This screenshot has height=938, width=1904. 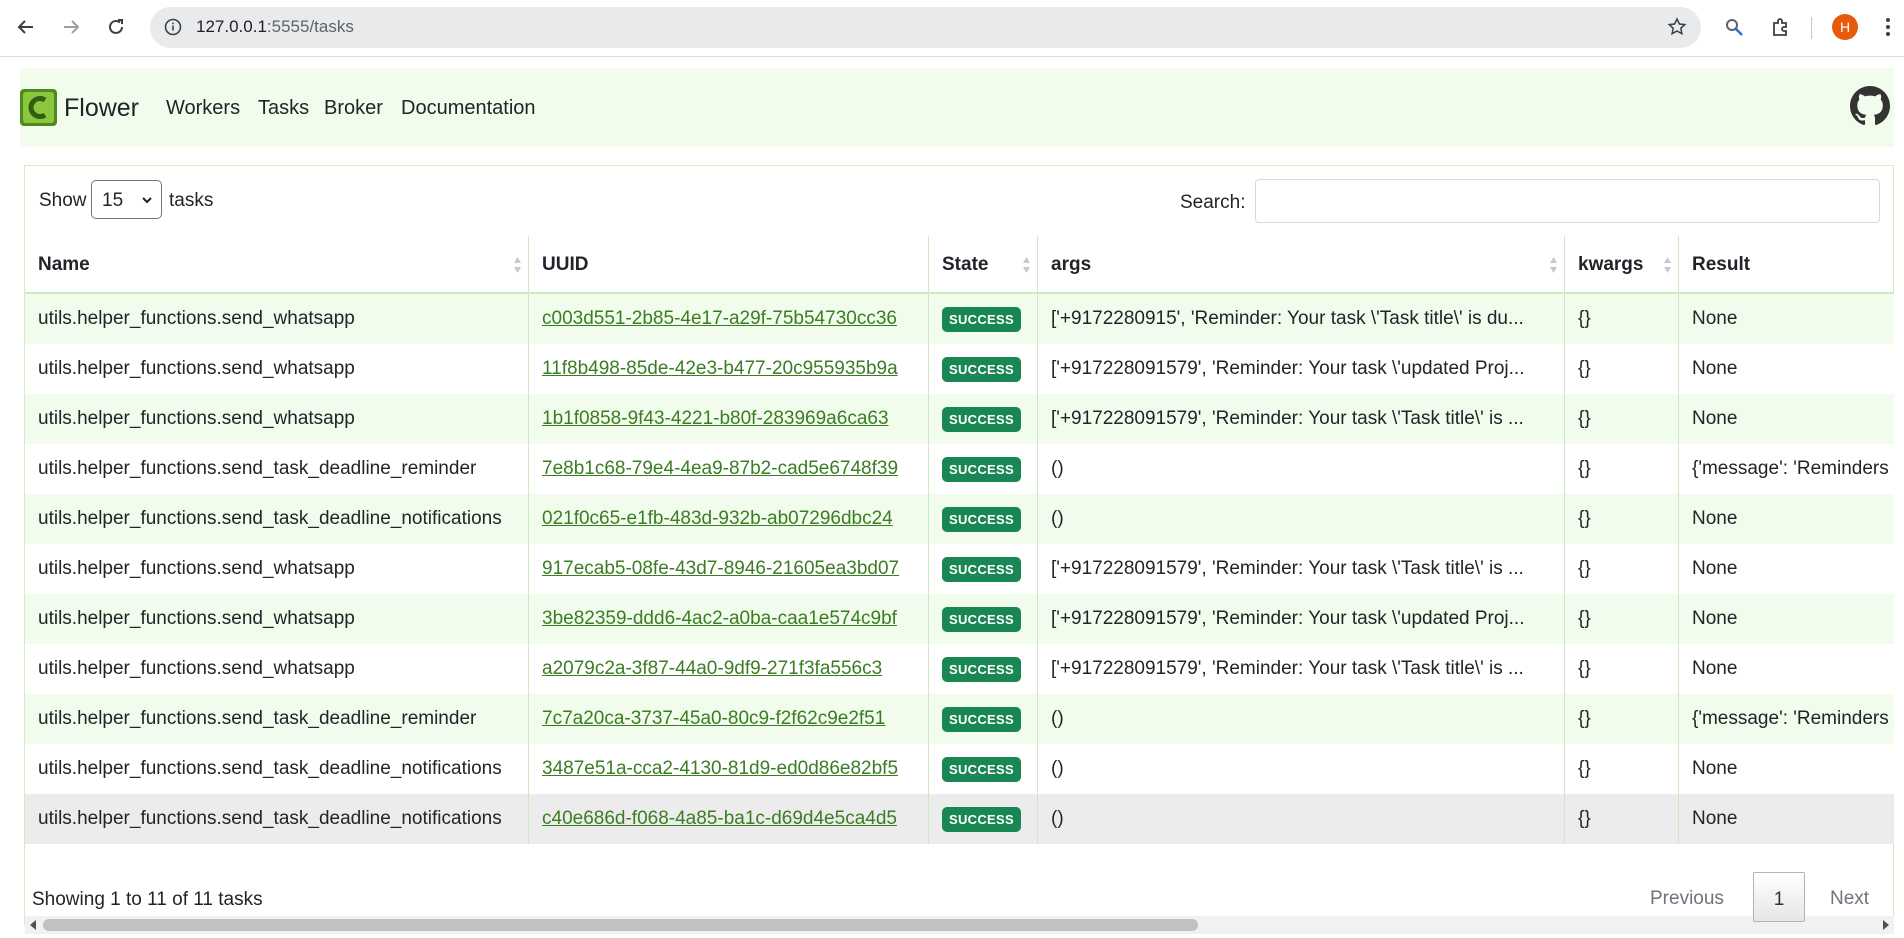 I want to click on column-kwargs-label: kwargs, so click(x=1611, y=264).